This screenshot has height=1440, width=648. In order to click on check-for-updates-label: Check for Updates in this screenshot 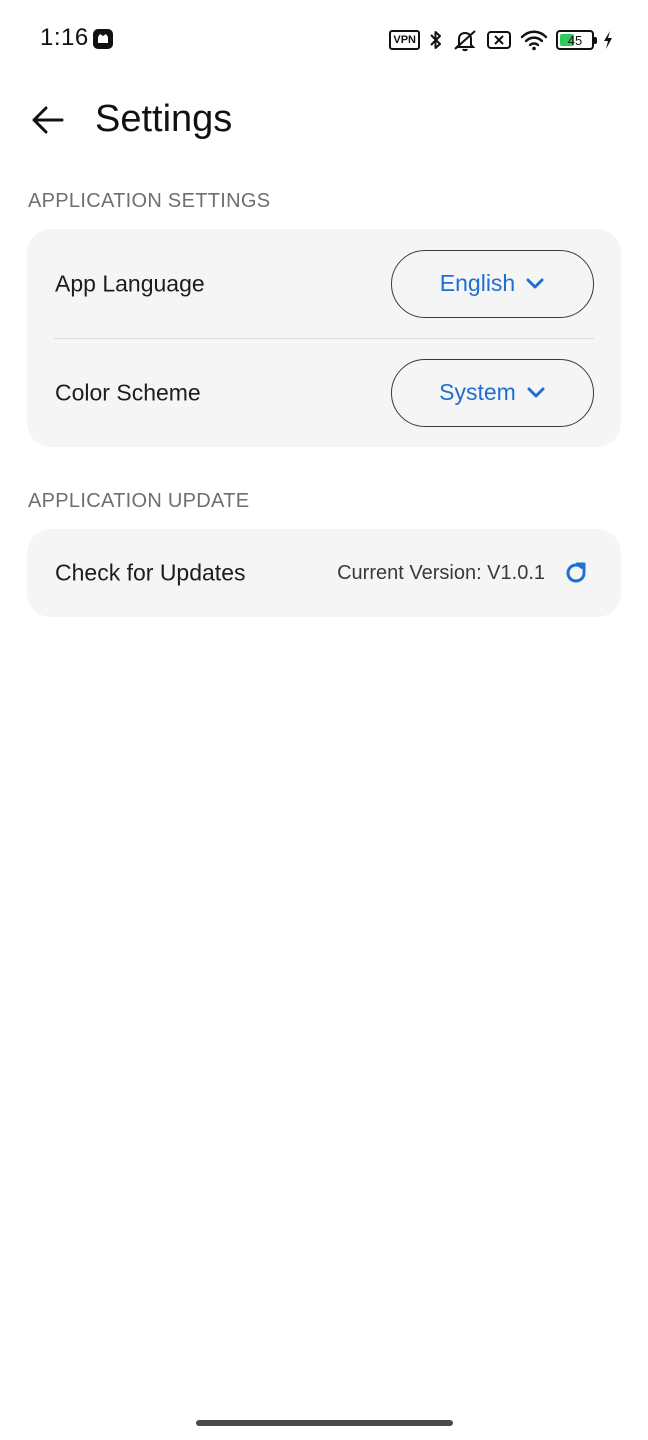, I will do `click(150, 572)`.